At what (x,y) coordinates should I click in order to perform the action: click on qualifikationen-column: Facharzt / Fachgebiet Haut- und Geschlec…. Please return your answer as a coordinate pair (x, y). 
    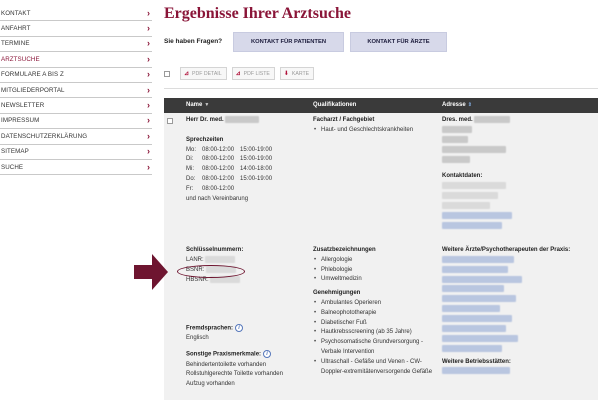
    Looking at the image, I should click on (374, 126).